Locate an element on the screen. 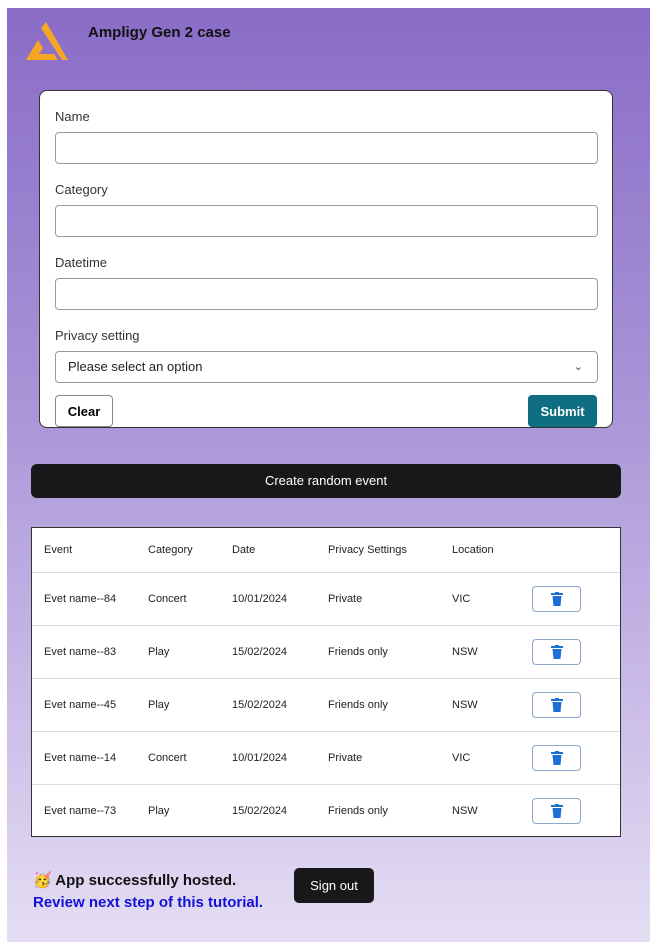 This screenshot has height=949, width=661. privacy-label: Privacy setting is located at coordinates (97, 335).